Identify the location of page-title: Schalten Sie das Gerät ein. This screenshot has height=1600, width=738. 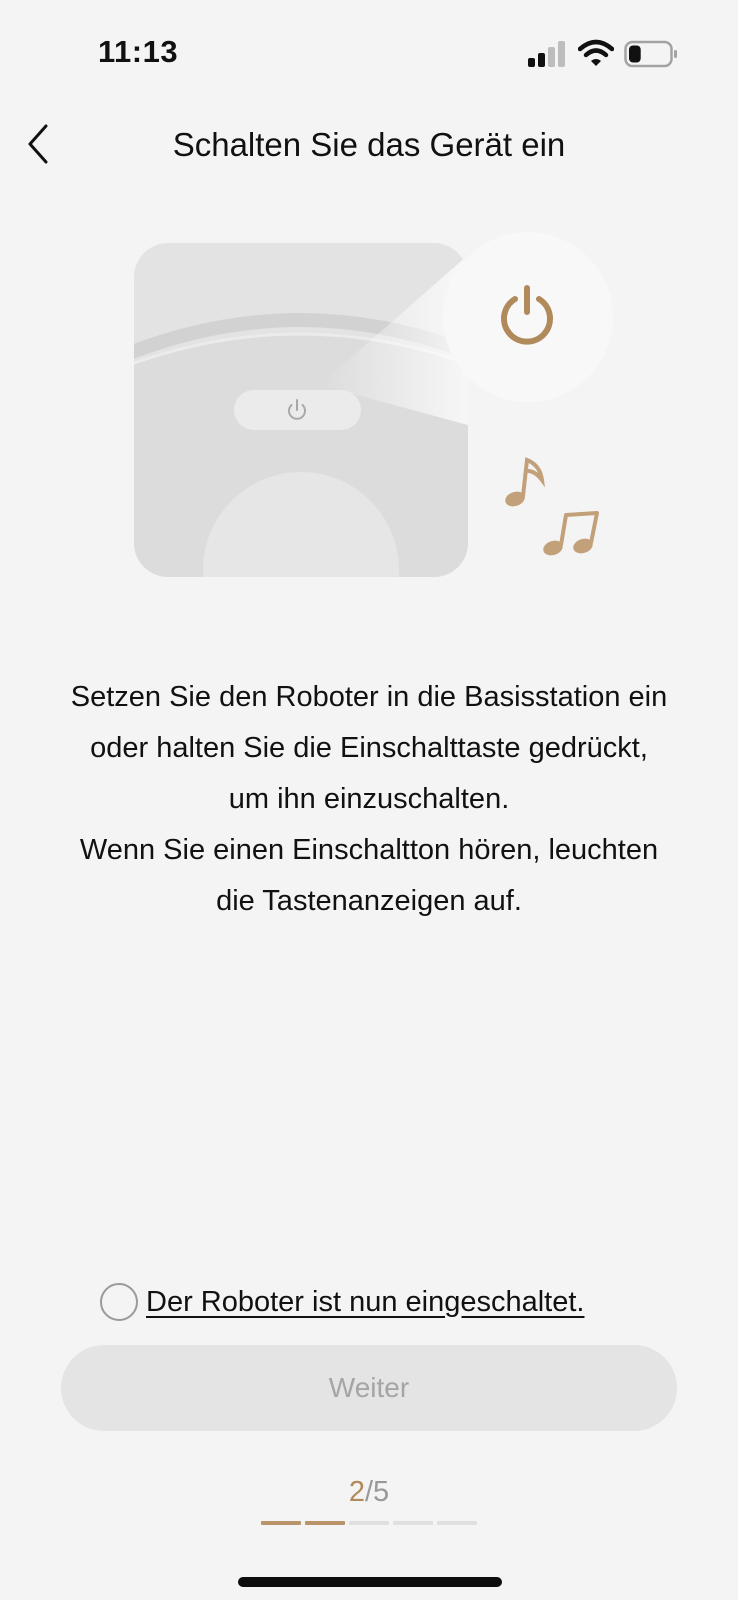
(369, 144).